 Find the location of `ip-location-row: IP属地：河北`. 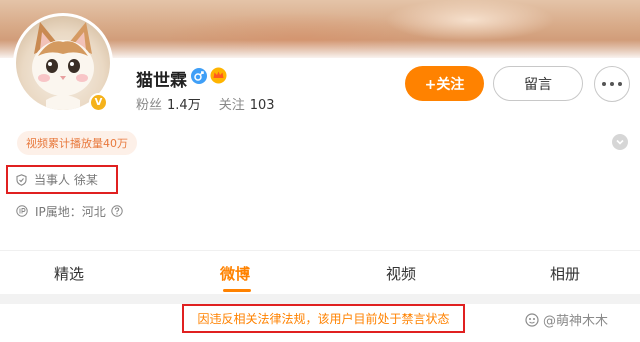

ip-location-row: IP属地：河北 is located at coordinates (69, 211).